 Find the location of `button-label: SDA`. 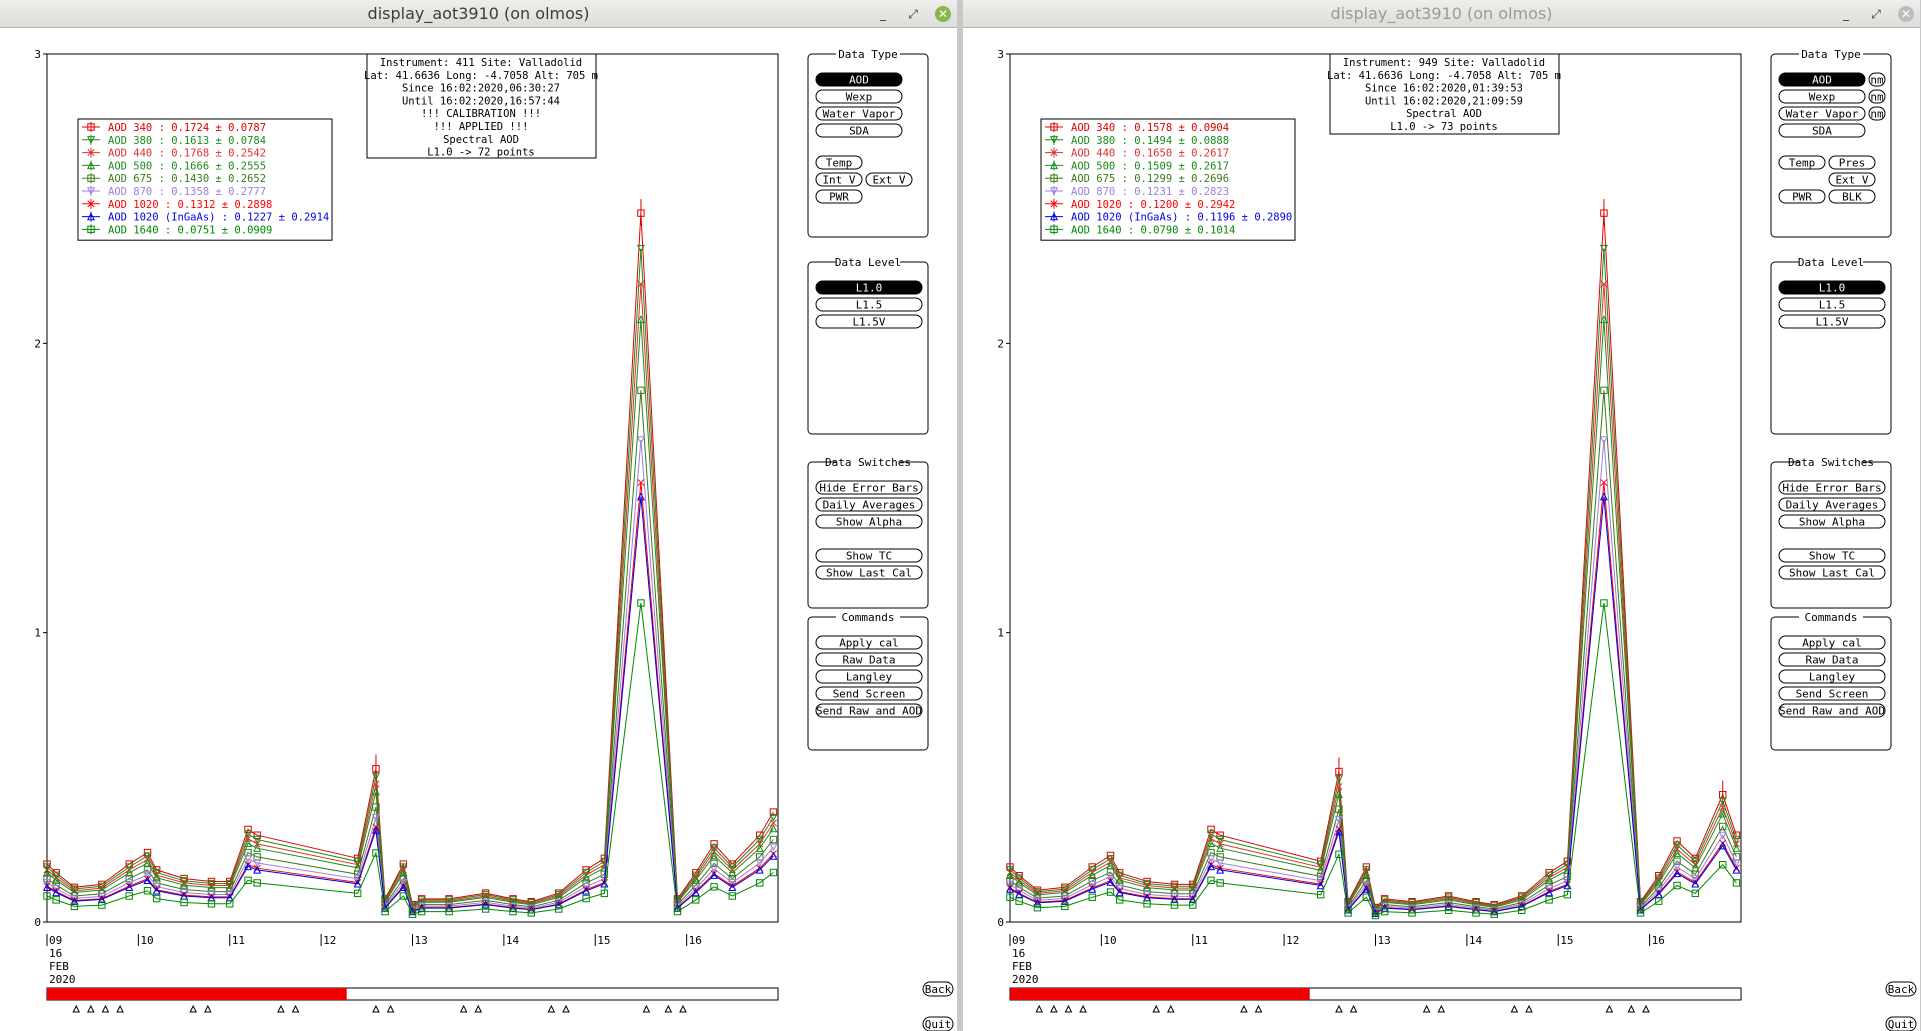

button-label: SDA is located at coordinates (859, 131).